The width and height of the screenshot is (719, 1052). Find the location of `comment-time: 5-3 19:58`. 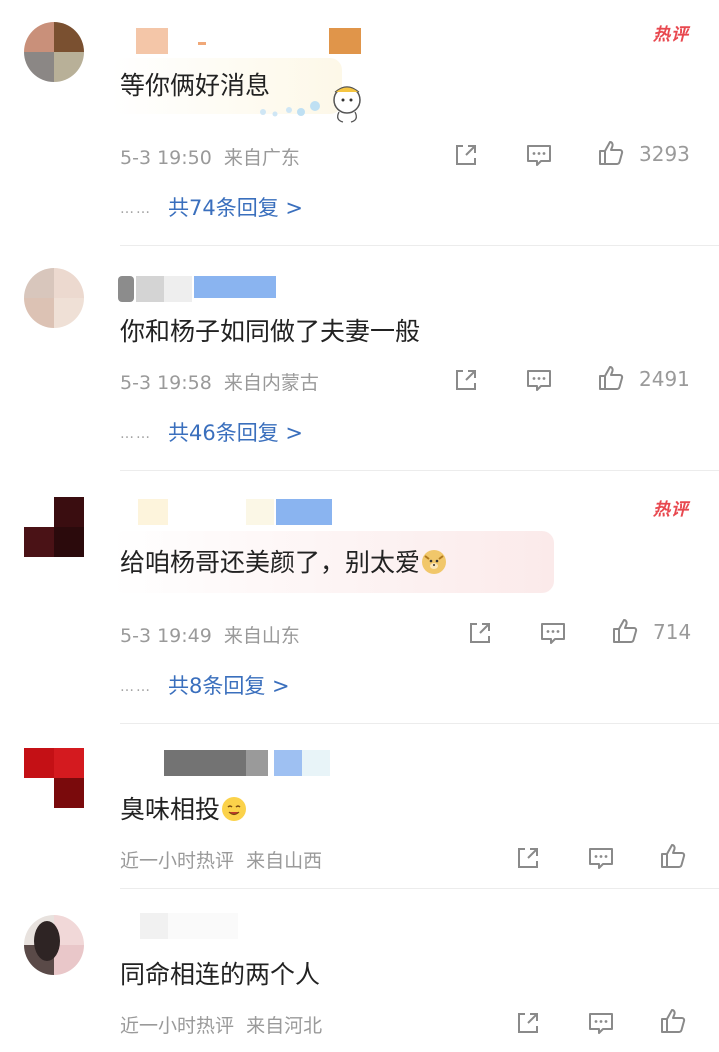

comment-time: 5-3 19:58 is located at coordinates (166, 383).